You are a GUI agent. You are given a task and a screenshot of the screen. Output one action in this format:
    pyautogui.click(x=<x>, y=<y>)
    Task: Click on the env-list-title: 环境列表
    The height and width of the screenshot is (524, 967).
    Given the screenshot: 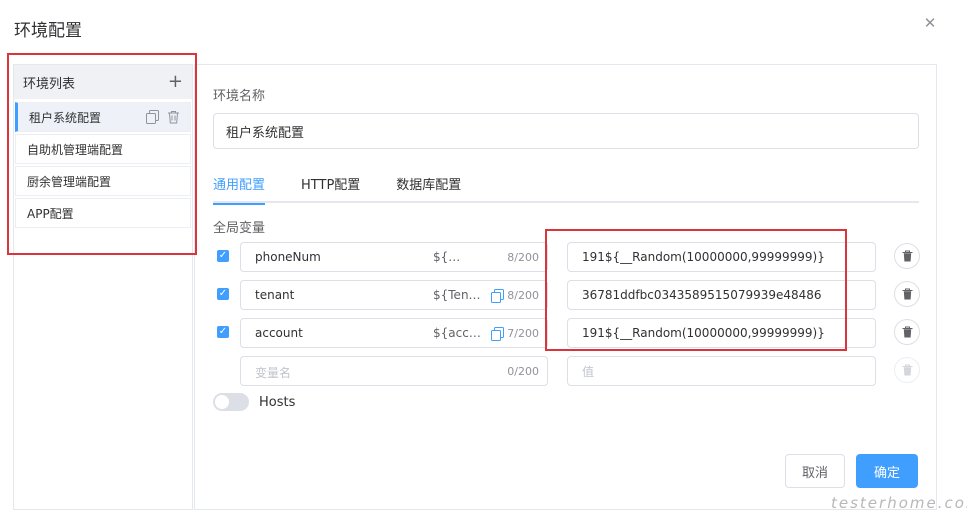 What is the action you would take?
    pyautogui.click(x=49, y=84)
    